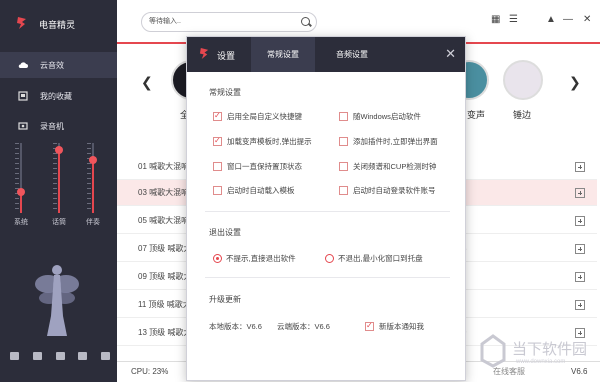  Describe the element at coordinates (541, 362) in the screenshot. I see `watermark-sub: www.downxia.com` at that location.